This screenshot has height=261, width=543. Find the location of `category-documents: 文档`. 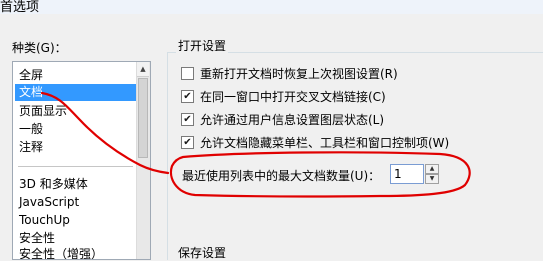

category-documents: 文档 is located at coordinates (75, 92).